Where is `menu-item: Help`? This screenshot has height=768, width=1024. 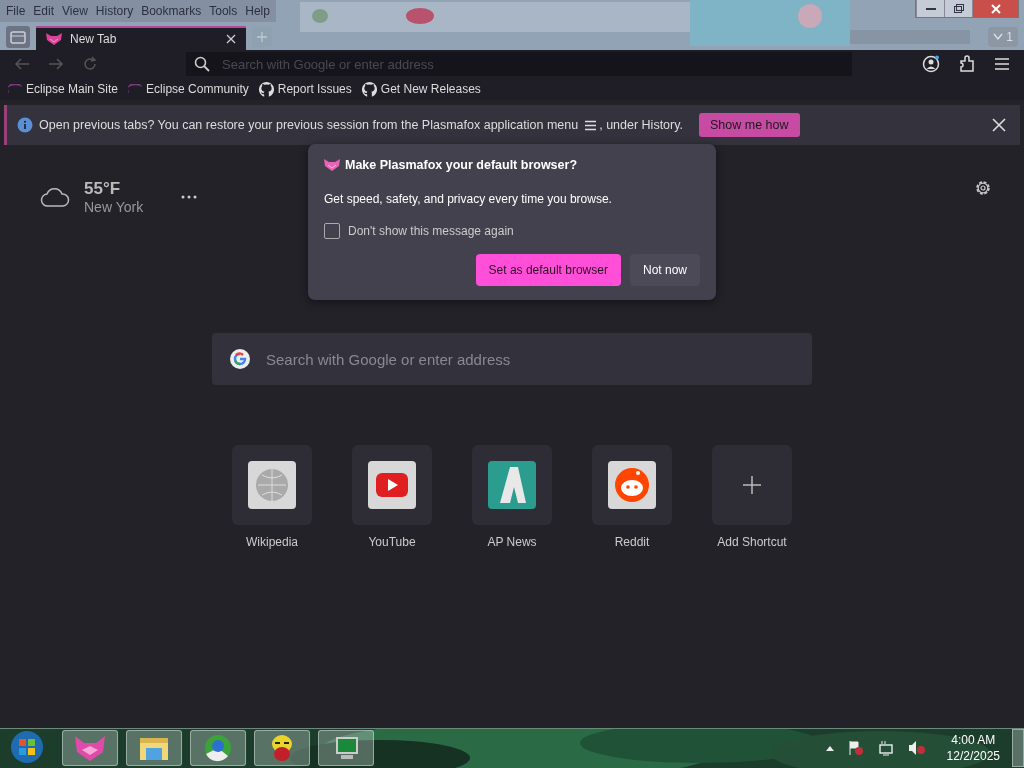
menu-item: Help is located at coordinates (257, 11).